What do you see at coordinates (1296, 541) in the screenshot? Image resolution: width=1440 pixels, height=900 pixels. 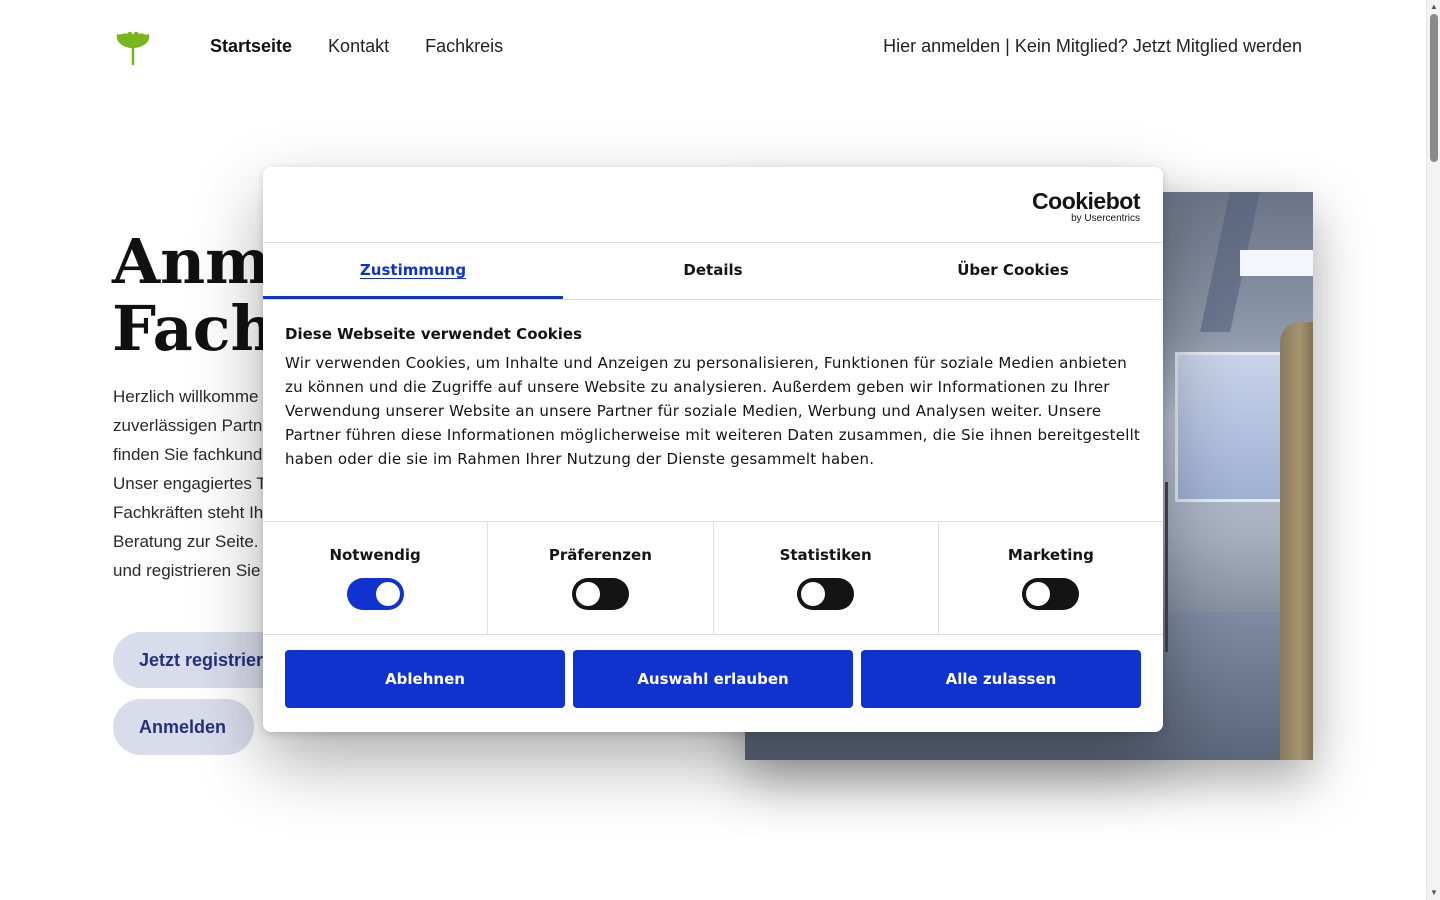 I see `photo-pillar` at bounding box center [1296, 541].